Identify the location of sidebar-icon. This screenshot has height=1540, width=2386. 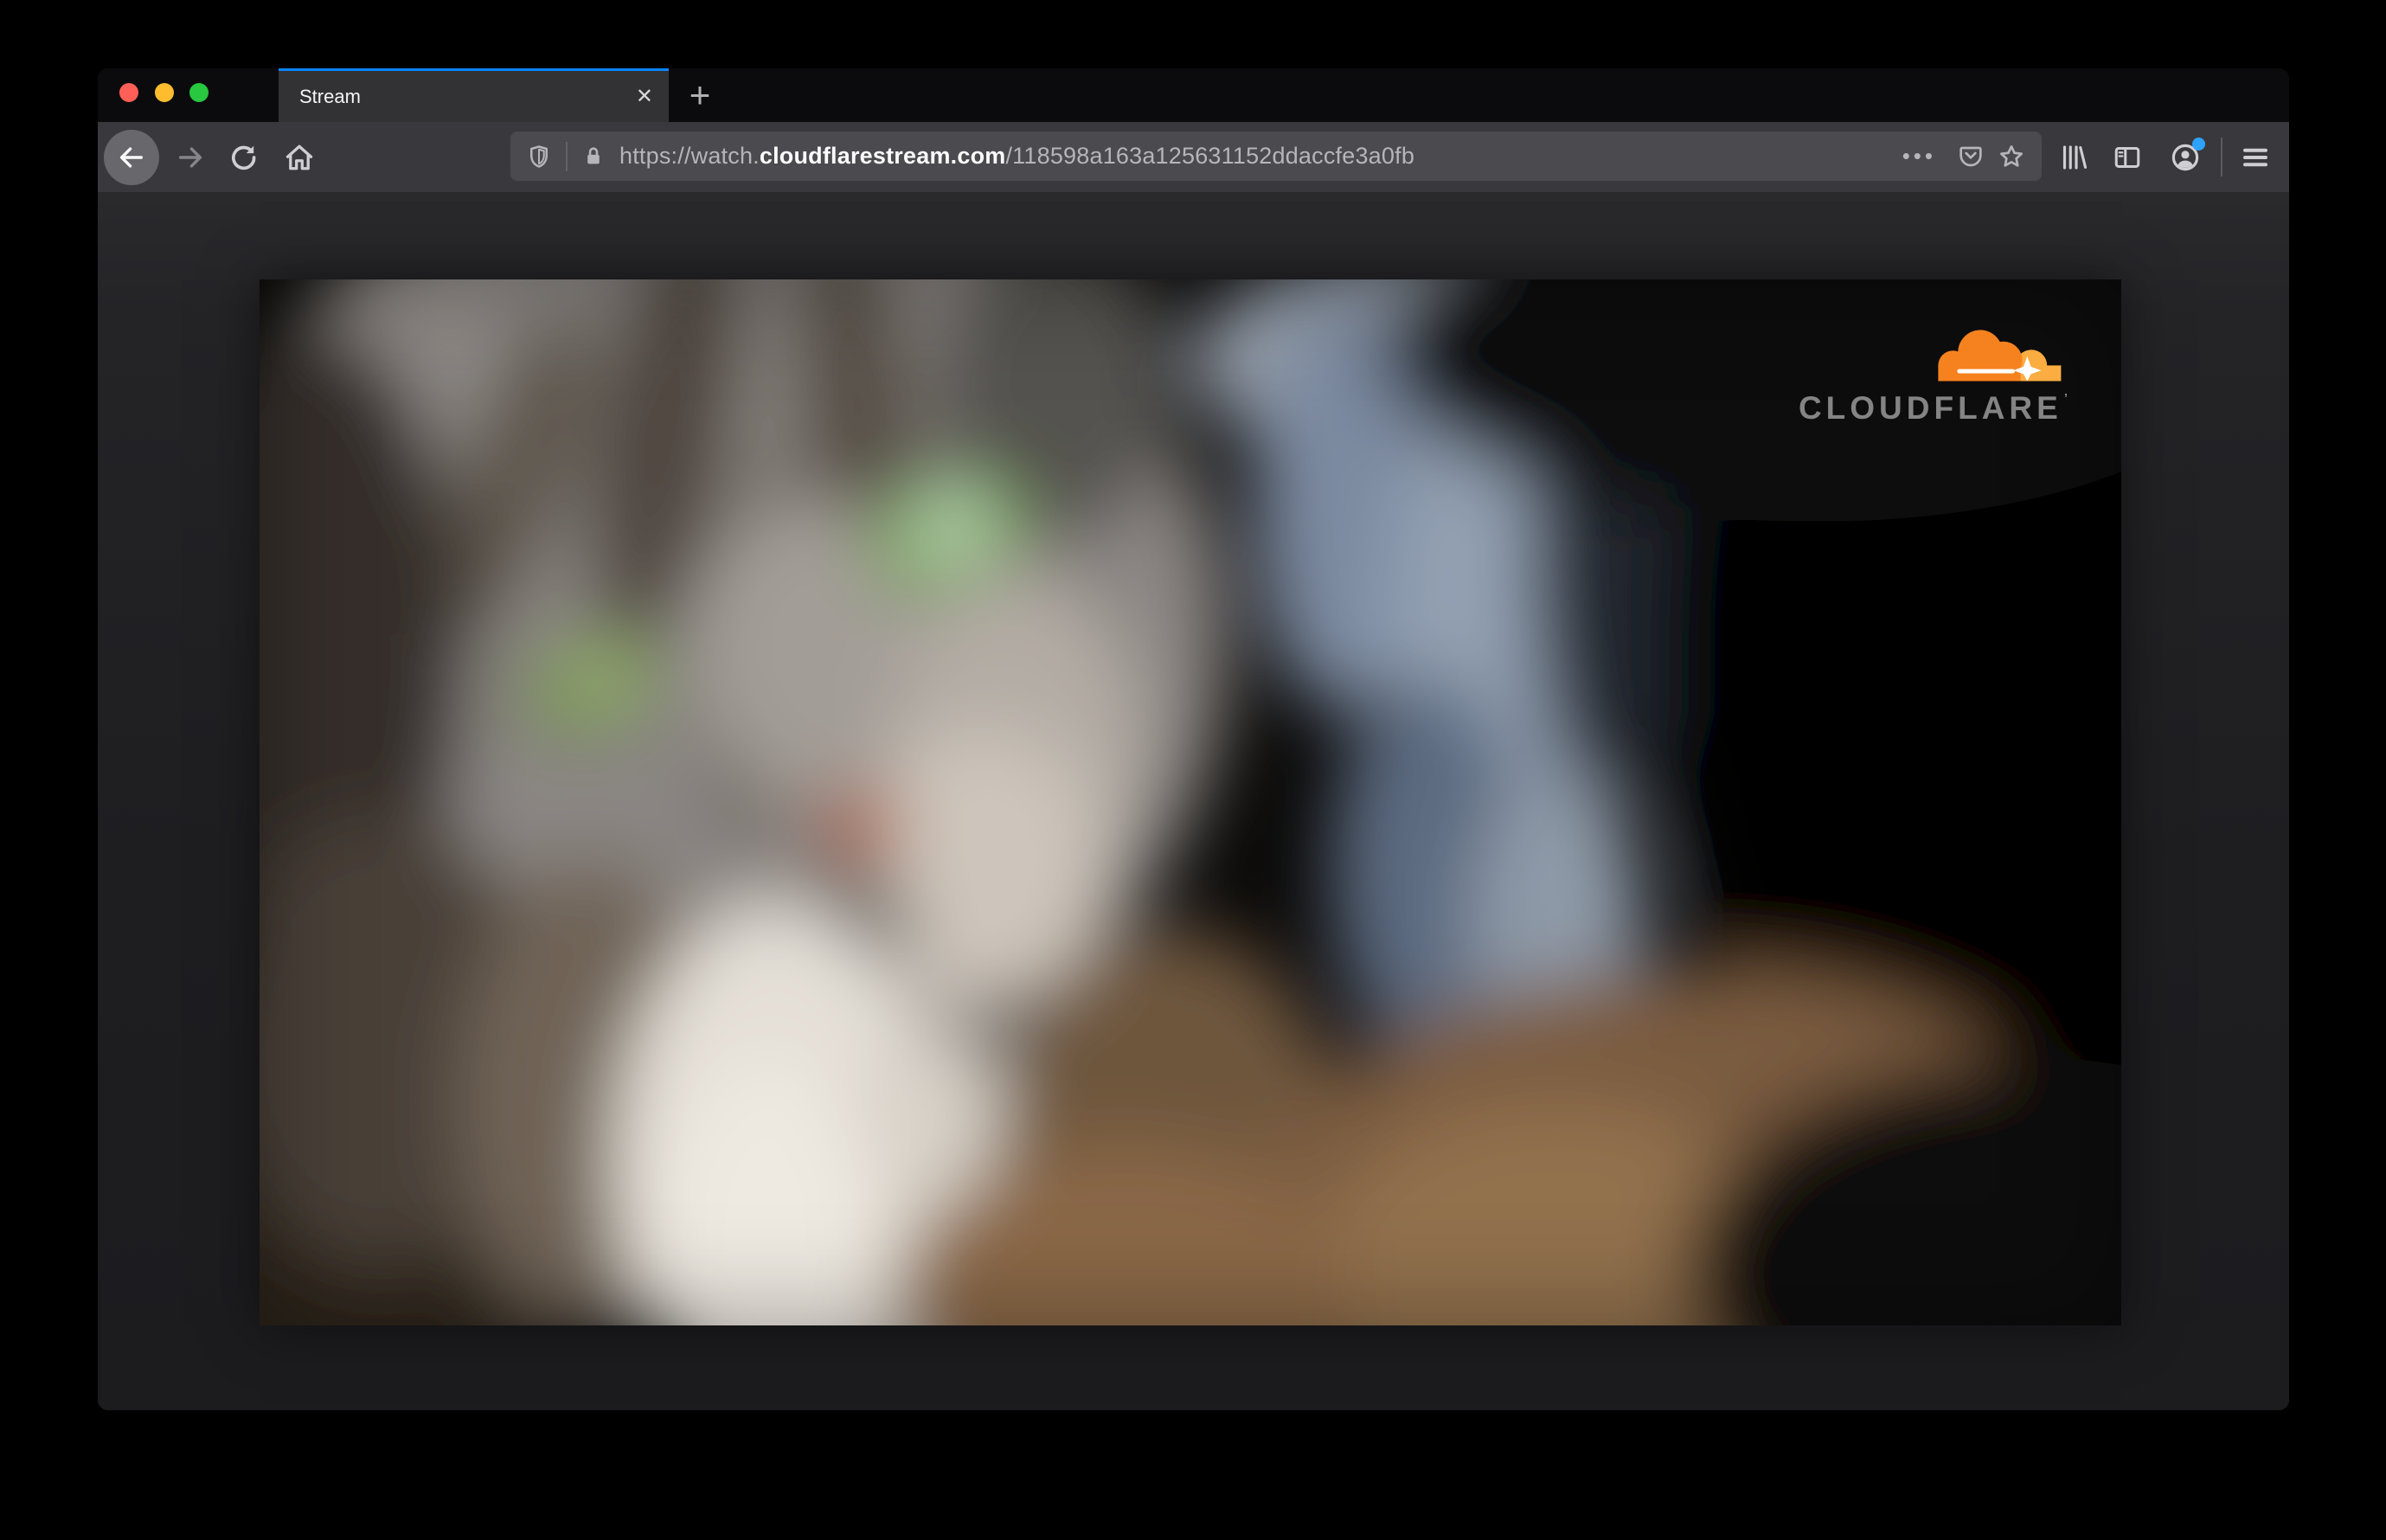
(2127, 157).